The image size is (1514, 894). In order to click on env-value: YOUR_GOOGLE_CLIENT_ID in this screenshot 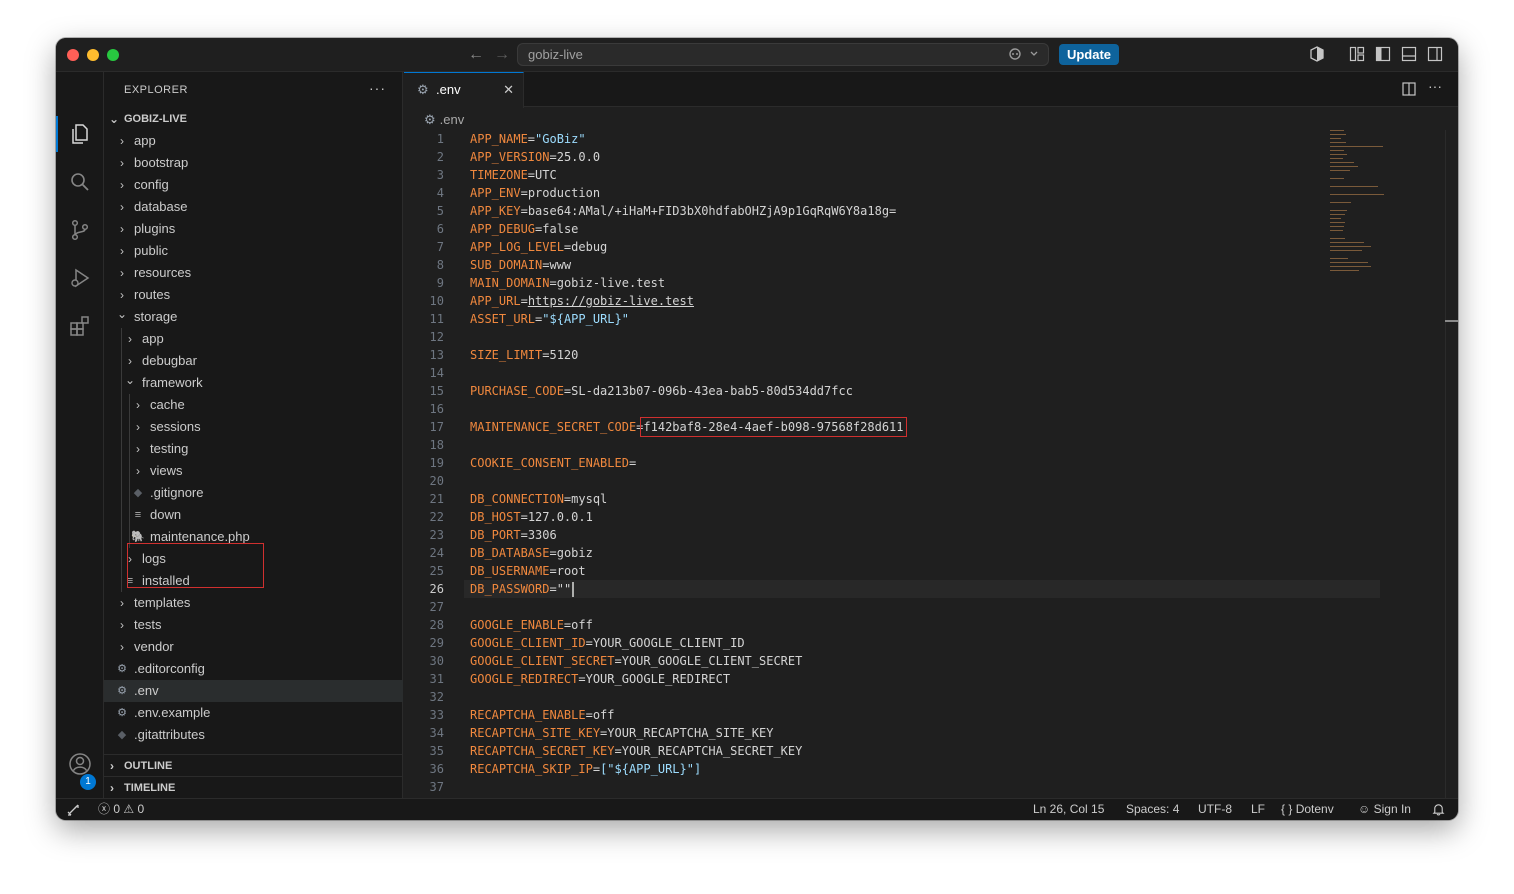, I will do `click(668, 643)`.